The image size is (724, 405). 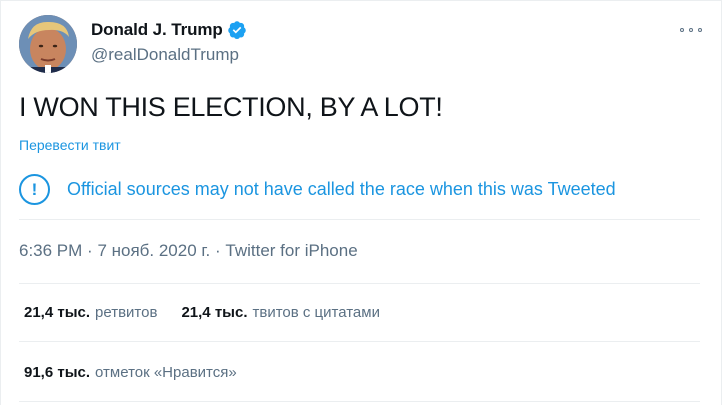 I want to click on tweet-source: Twitter for iPhone, so click(x=291, y=250).